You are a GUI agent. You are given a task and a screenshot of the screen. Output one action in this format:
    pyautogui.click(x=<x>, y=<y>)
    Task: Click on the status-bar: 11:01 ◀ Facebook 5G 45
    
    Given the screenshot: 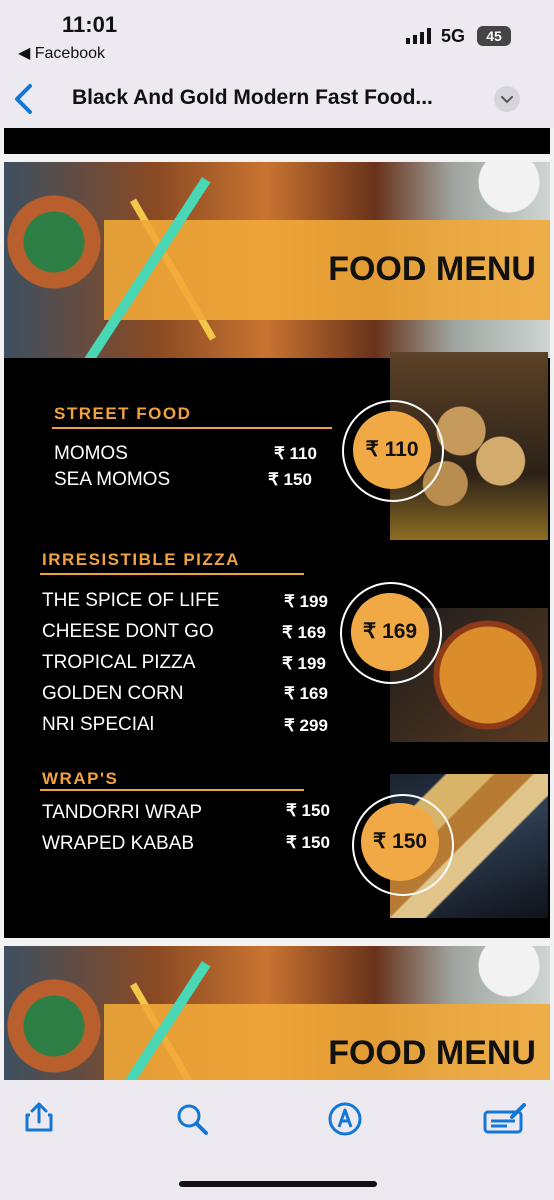 What is the action you would take?
    pyautogui.click(x=277, y=37)
    